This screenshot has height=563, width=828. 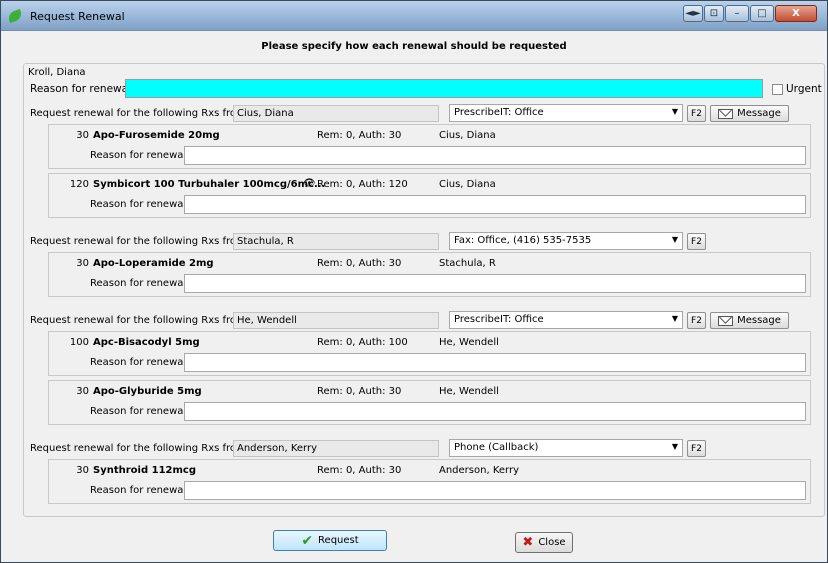 What do you see at coordinates (79, 184) in the screenshot?
I see `rx-quantity: 120` at bounding box center [79, 184].